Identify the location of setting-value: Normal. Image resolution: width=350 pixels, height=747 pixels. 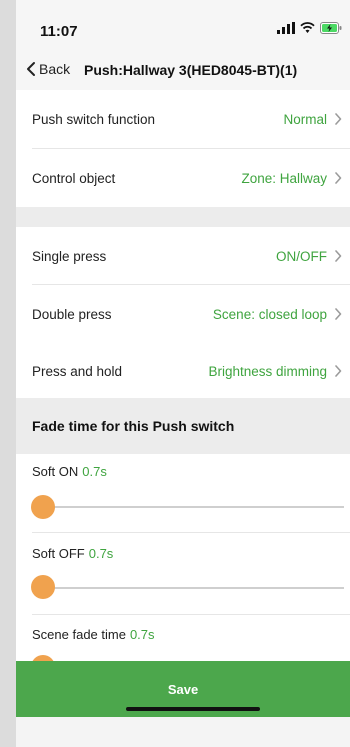
(305, 119).